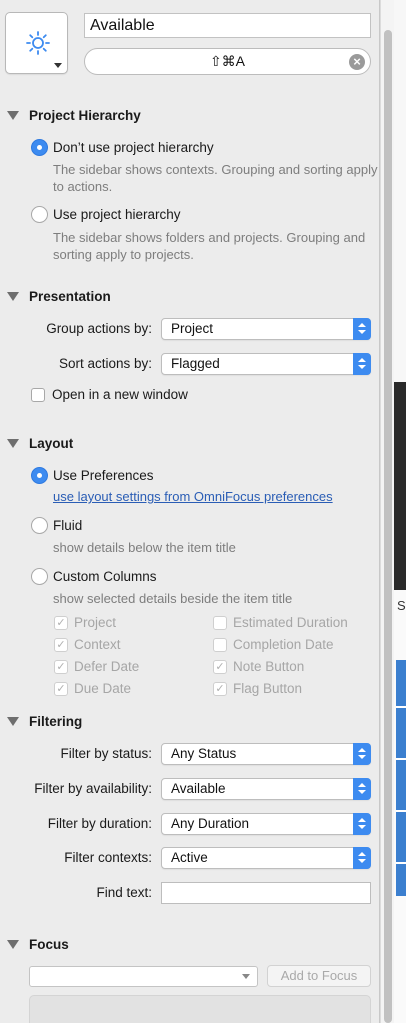  I want to click on column-label-due-date: Due Date, so click(103, 688).